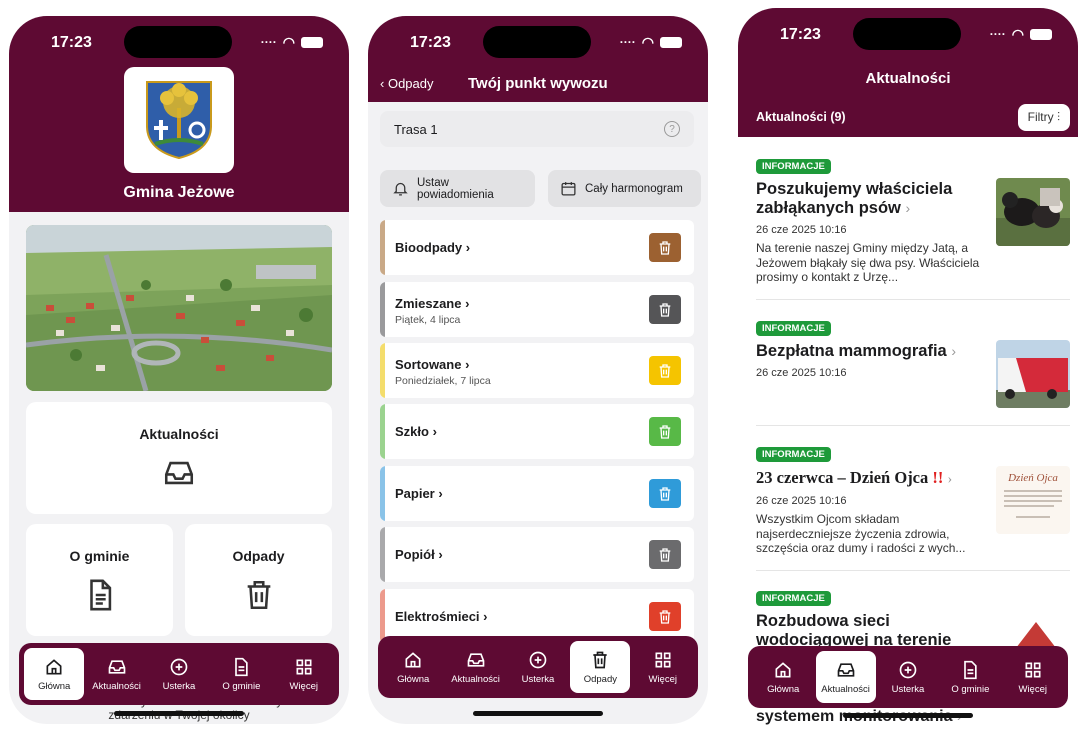  What do you see at coordinates (54, 686) in the screenshot?
I see `tab-label: Główna` at bounding box center [54, 686].